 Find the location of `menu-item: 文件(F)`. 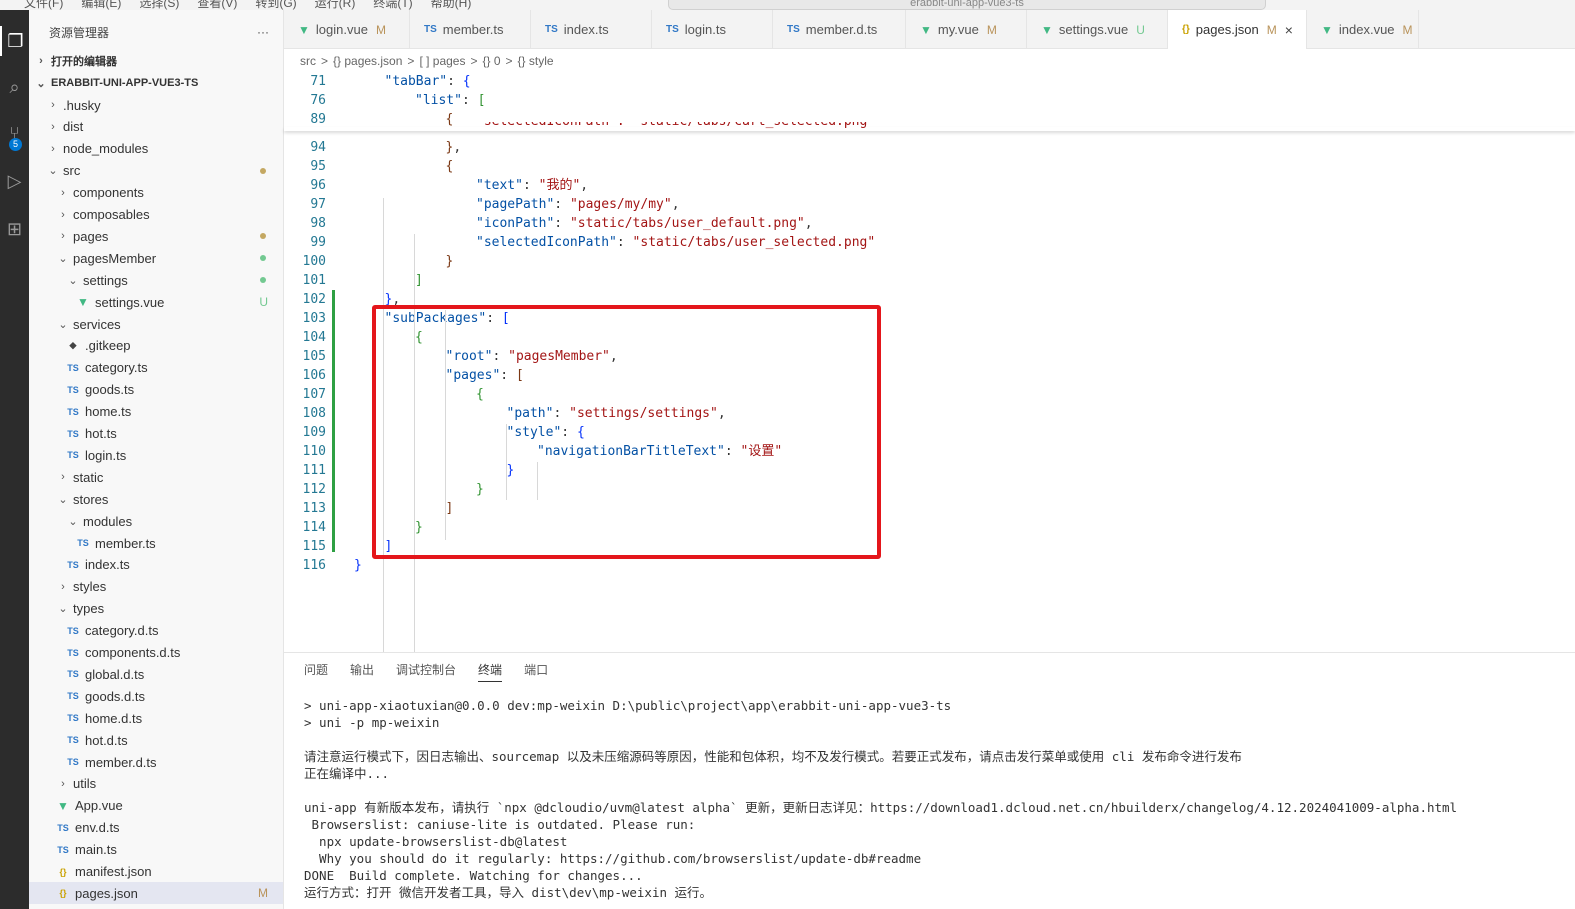

menu-item: 文件(F) is located at coordinates (43, 5).